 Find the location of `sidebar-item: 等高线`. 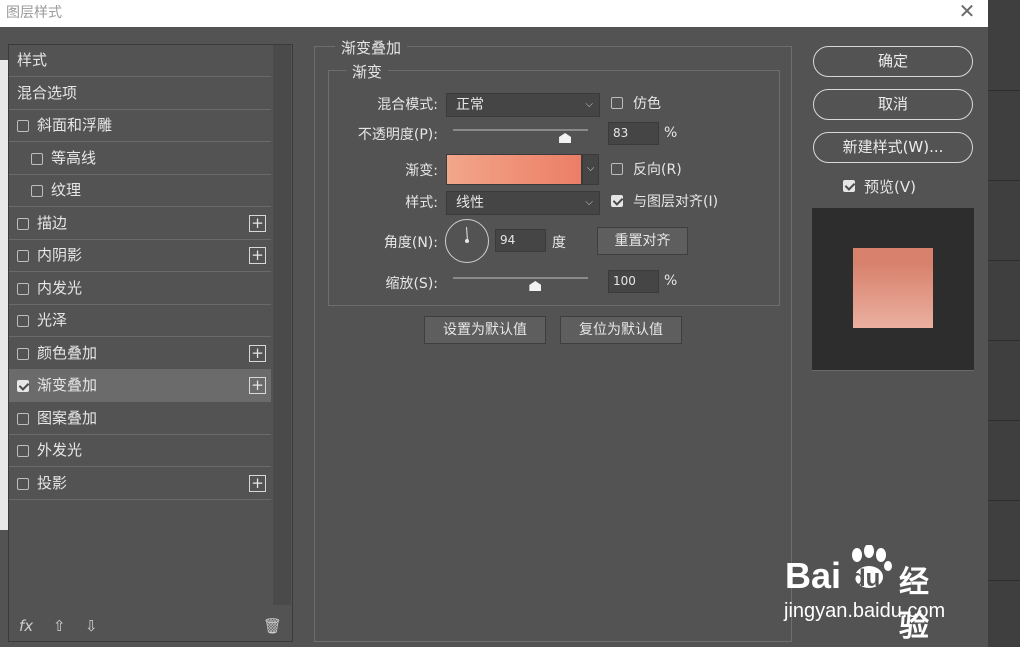

sidebar-item: 等高线 is located at coordinates (140, 159).